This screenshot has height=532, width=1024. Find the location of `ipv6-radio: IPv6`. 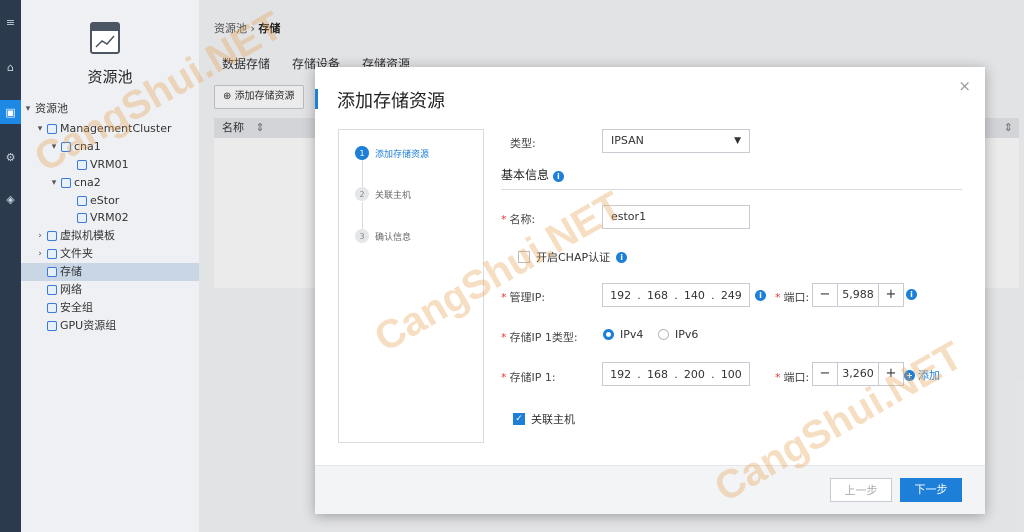

ipv6-radio: IPv6 is located at coordinates (678, 334).